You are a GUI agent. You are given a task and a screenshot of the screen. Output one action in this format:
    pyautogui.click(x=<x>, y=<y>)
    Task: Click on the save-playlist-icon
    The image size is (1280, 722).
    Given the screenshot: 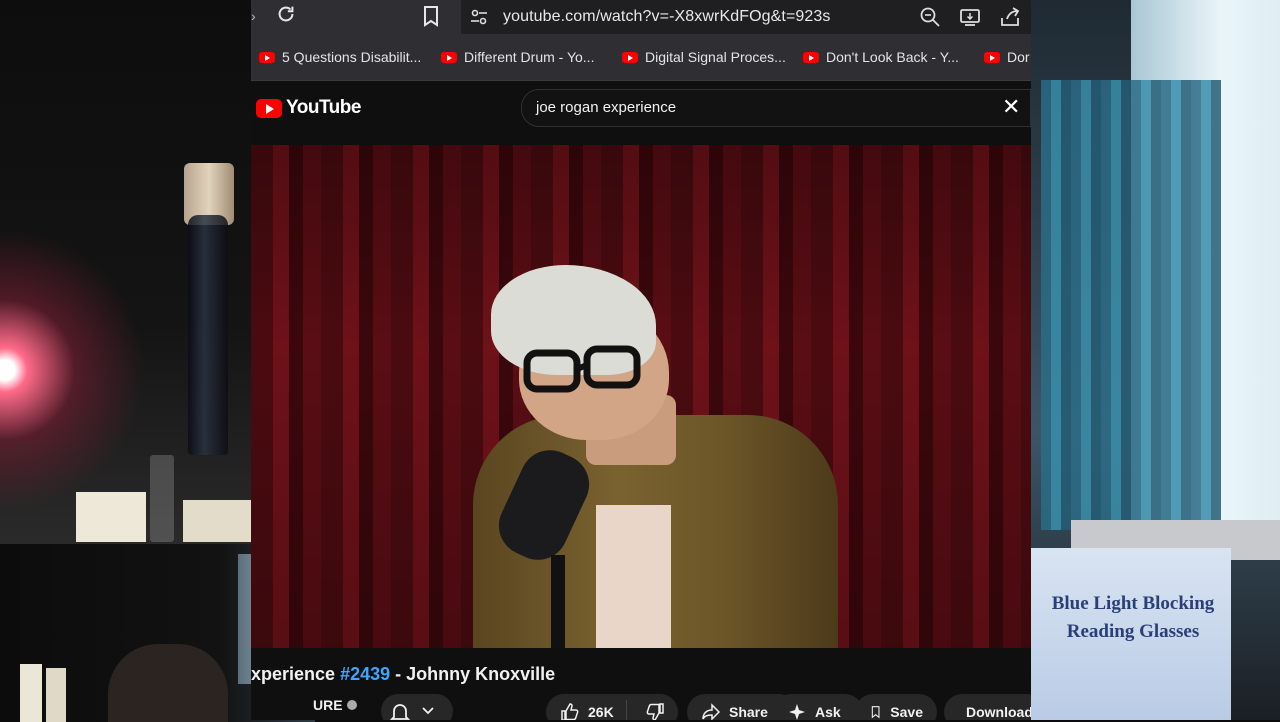 What is the action you would take?
    pyautogui.click(x=875, y=712)
    